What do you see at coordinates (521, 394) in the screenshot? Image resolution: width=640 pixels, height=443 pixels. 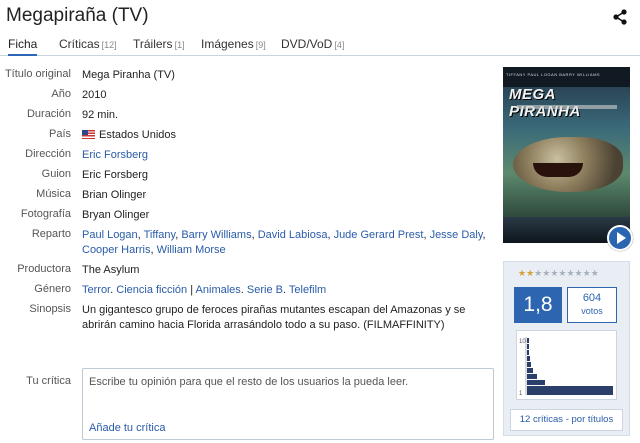 I see `histogram-min-label: 1` at bounding box center [521, 394].